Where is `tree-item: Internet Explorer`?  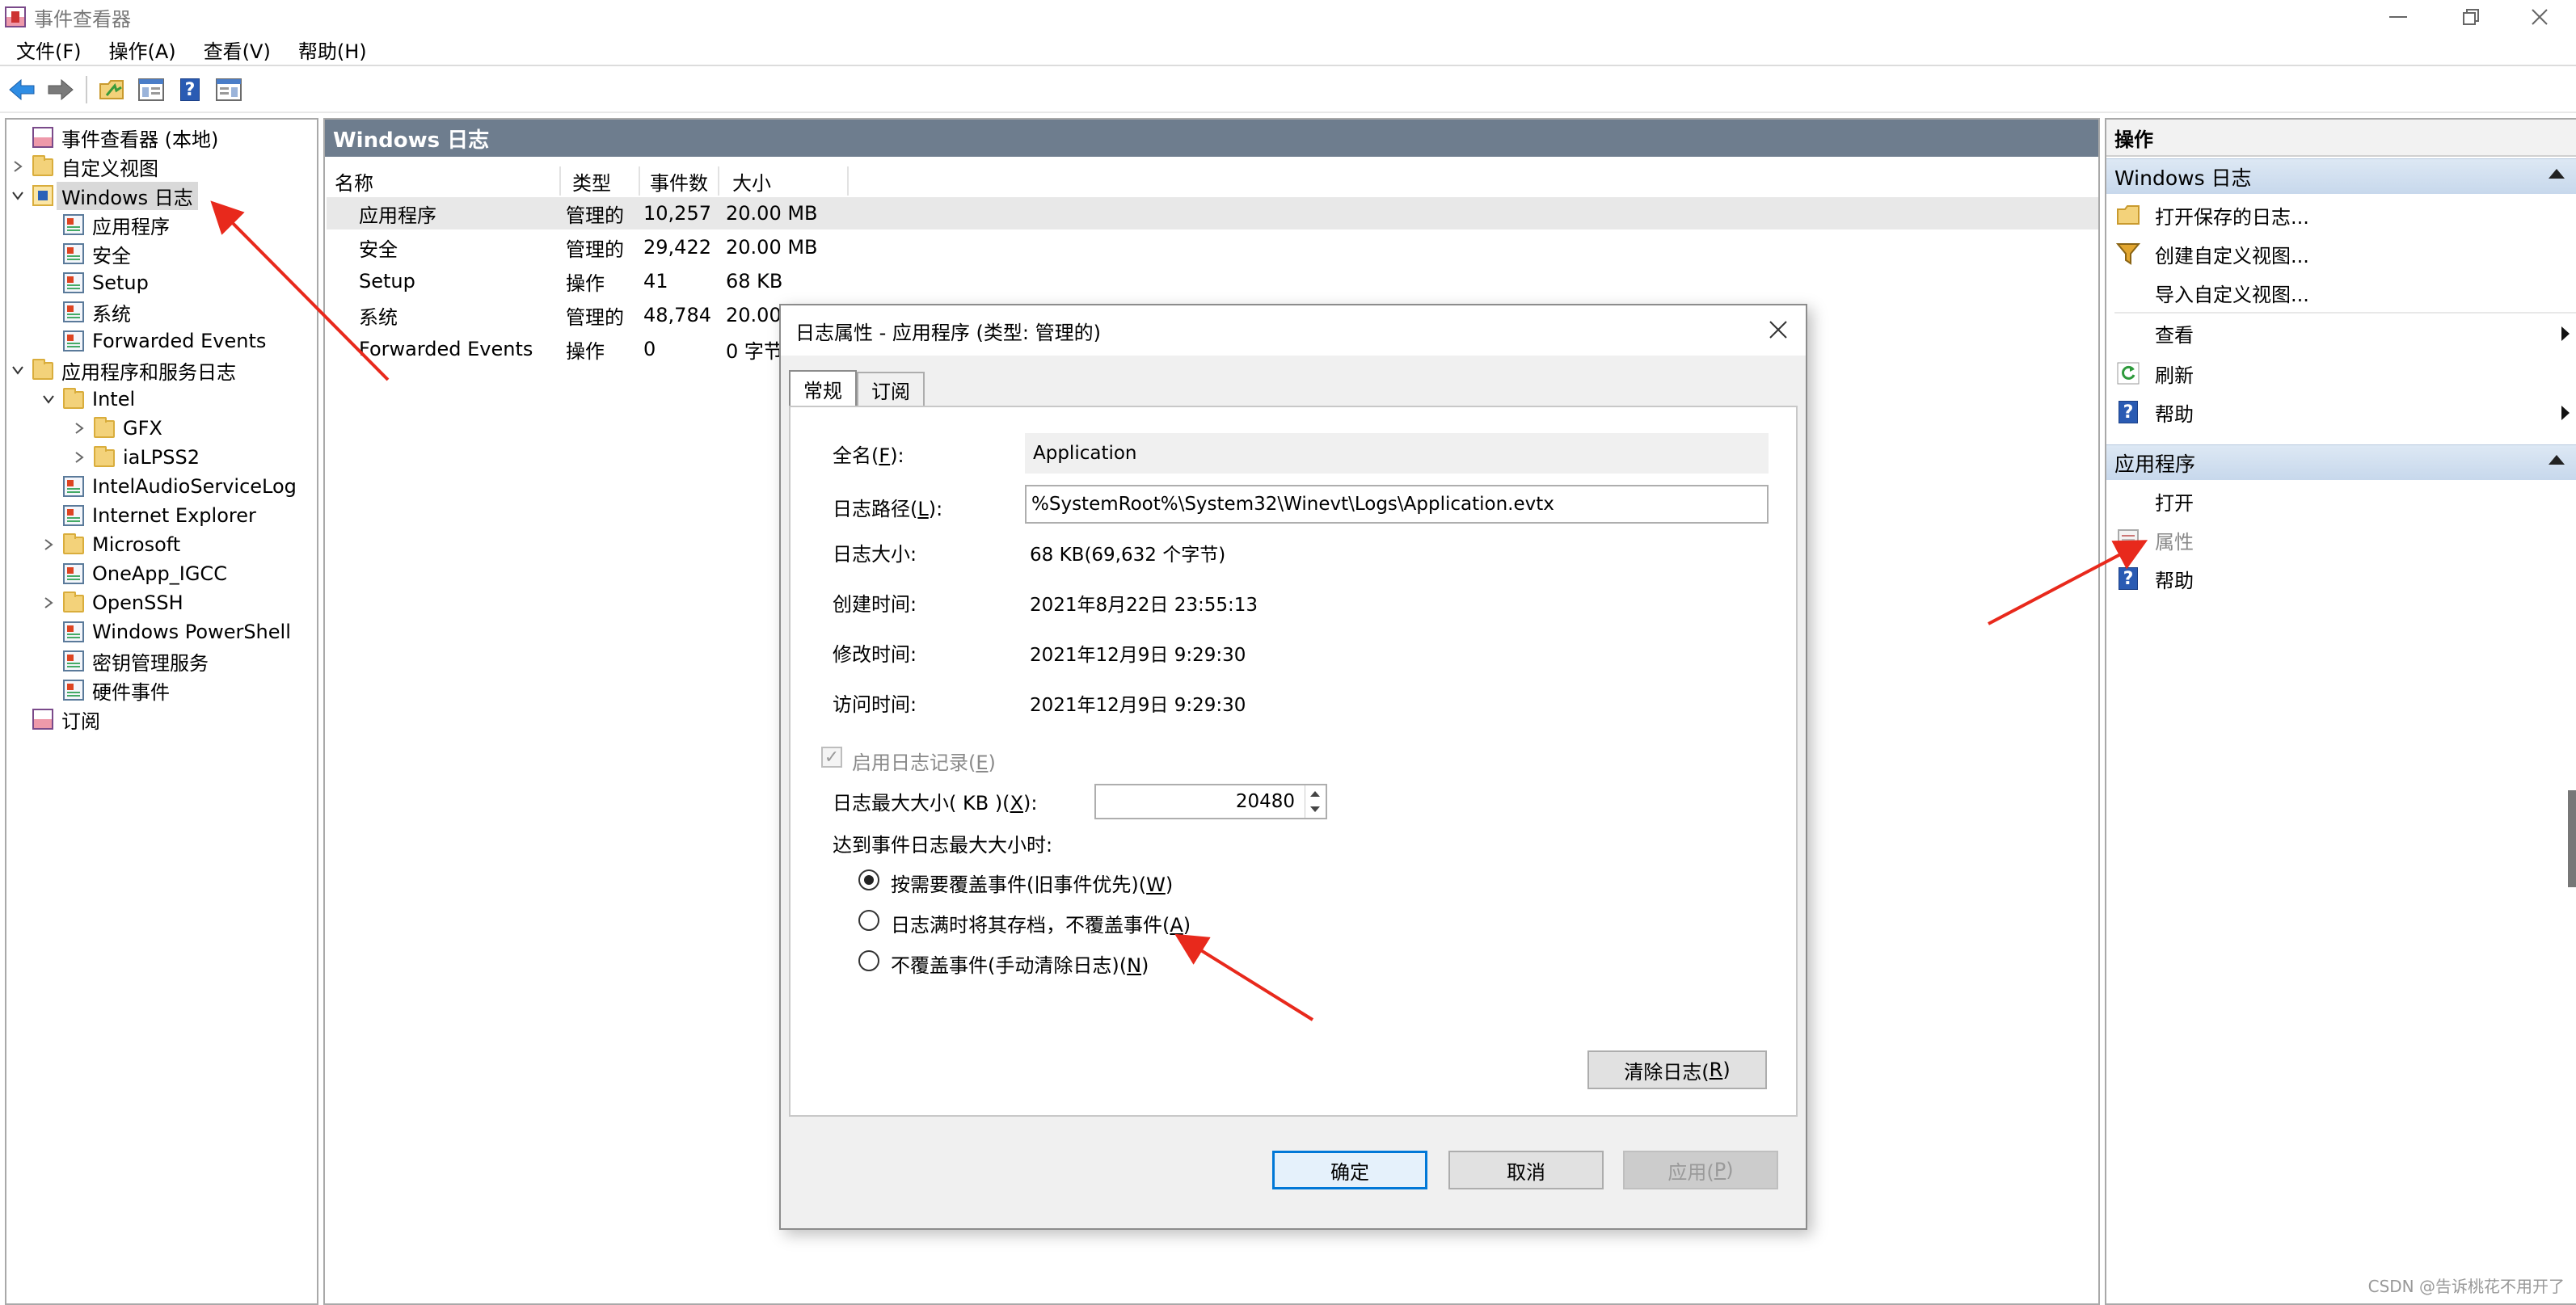 tree-item: Internet Explorer is located at coordinates (148, 515).